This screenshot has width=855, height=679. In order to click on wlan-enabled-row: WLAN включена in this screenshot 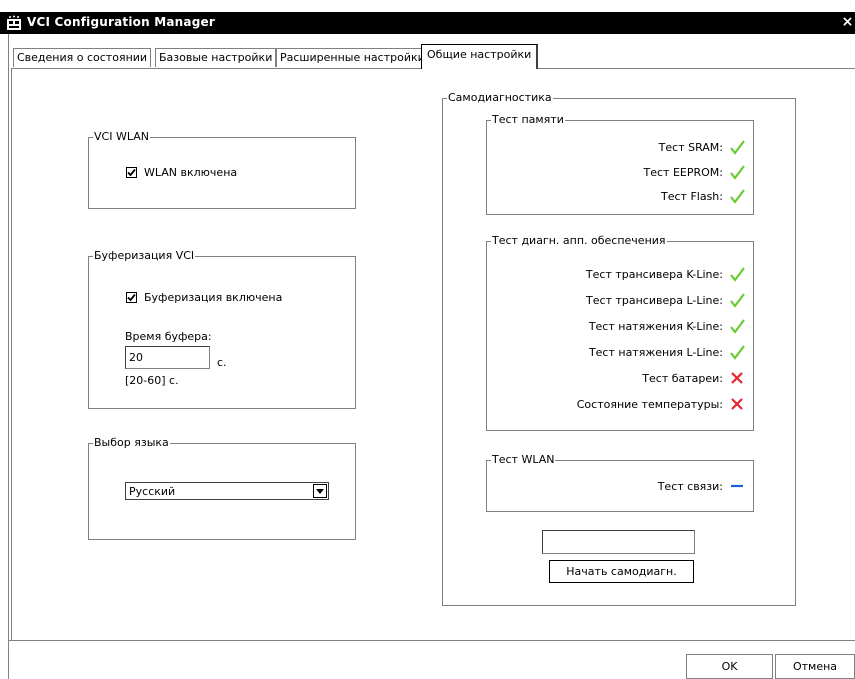, I will do `click(181, 172)`.